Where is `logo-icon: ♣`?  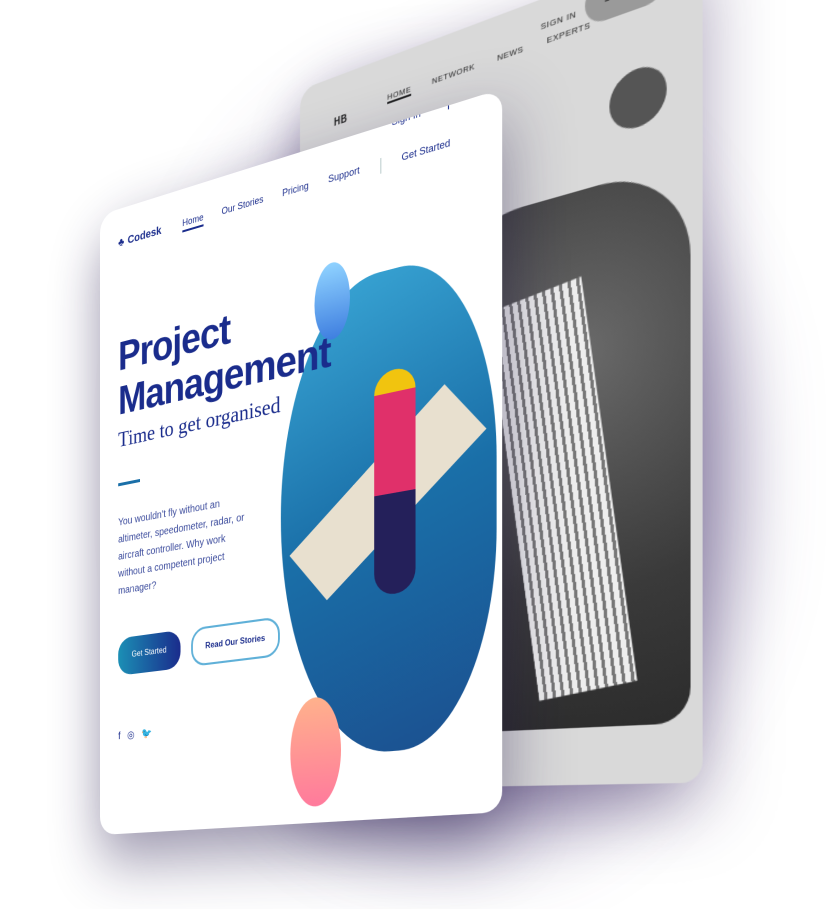
logo-icon: ♣ is located at coordinates (121, 242).